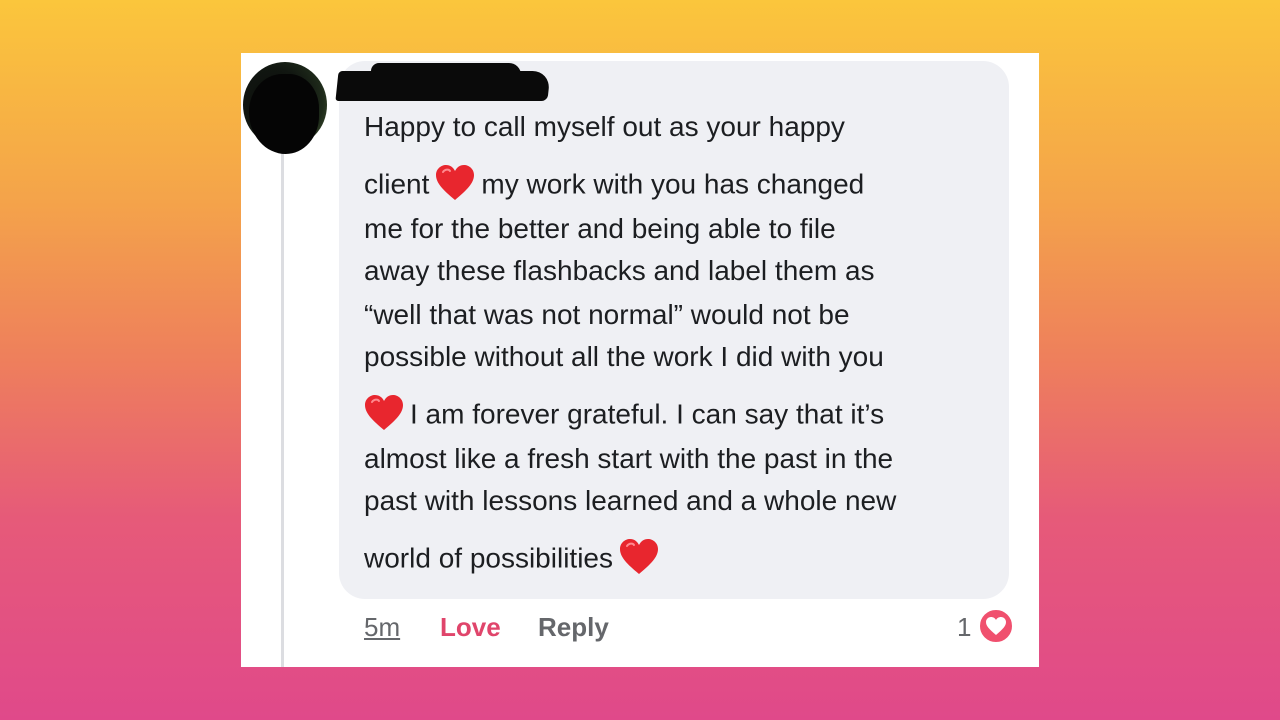  I want to click on love-button: Love, so click(470, 627).